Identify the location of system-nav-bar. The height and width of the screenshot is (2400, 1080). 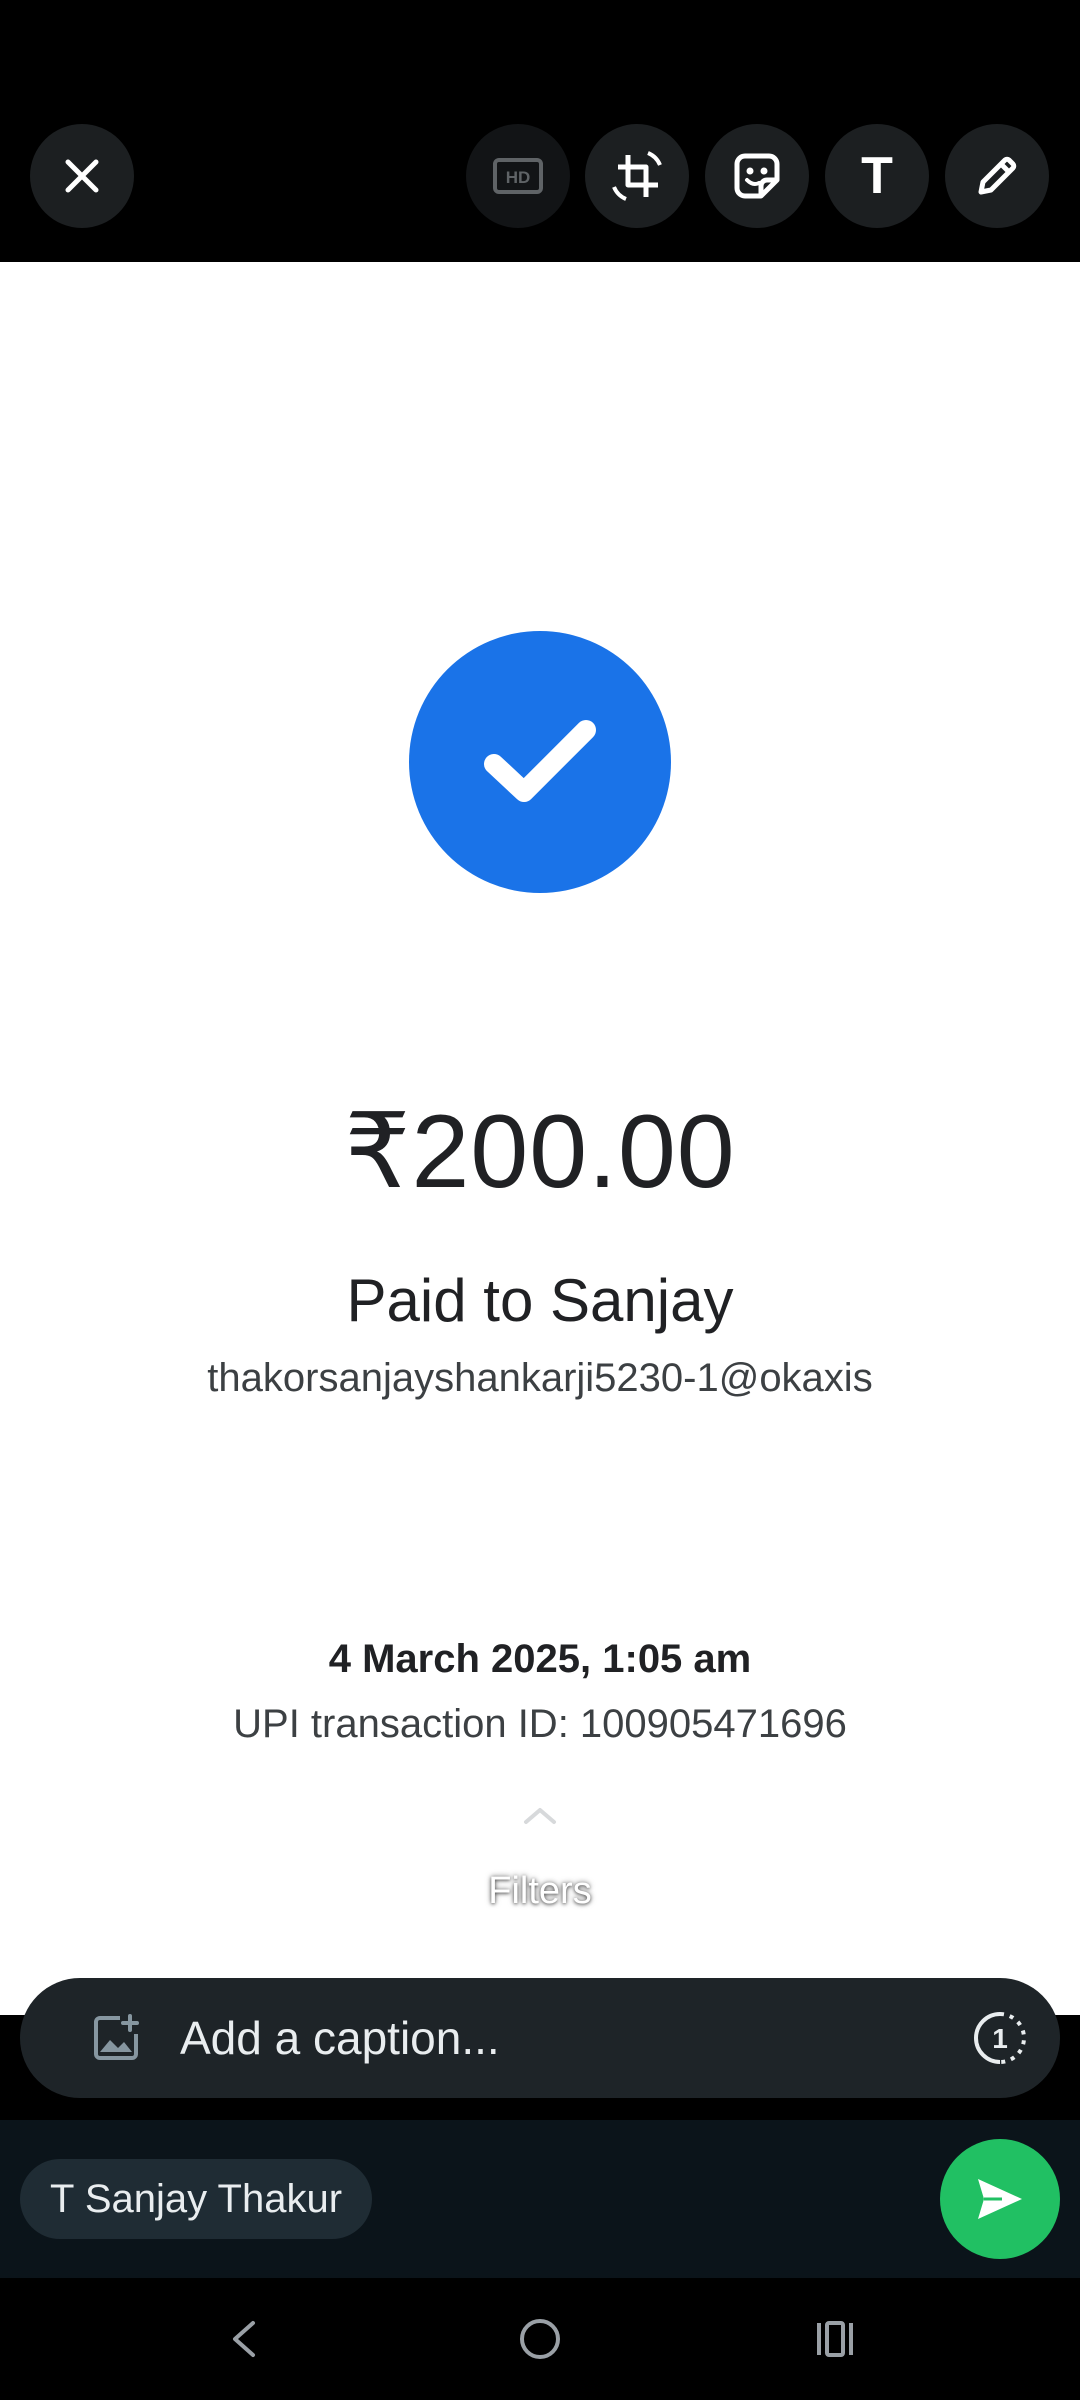
(540, 2339).